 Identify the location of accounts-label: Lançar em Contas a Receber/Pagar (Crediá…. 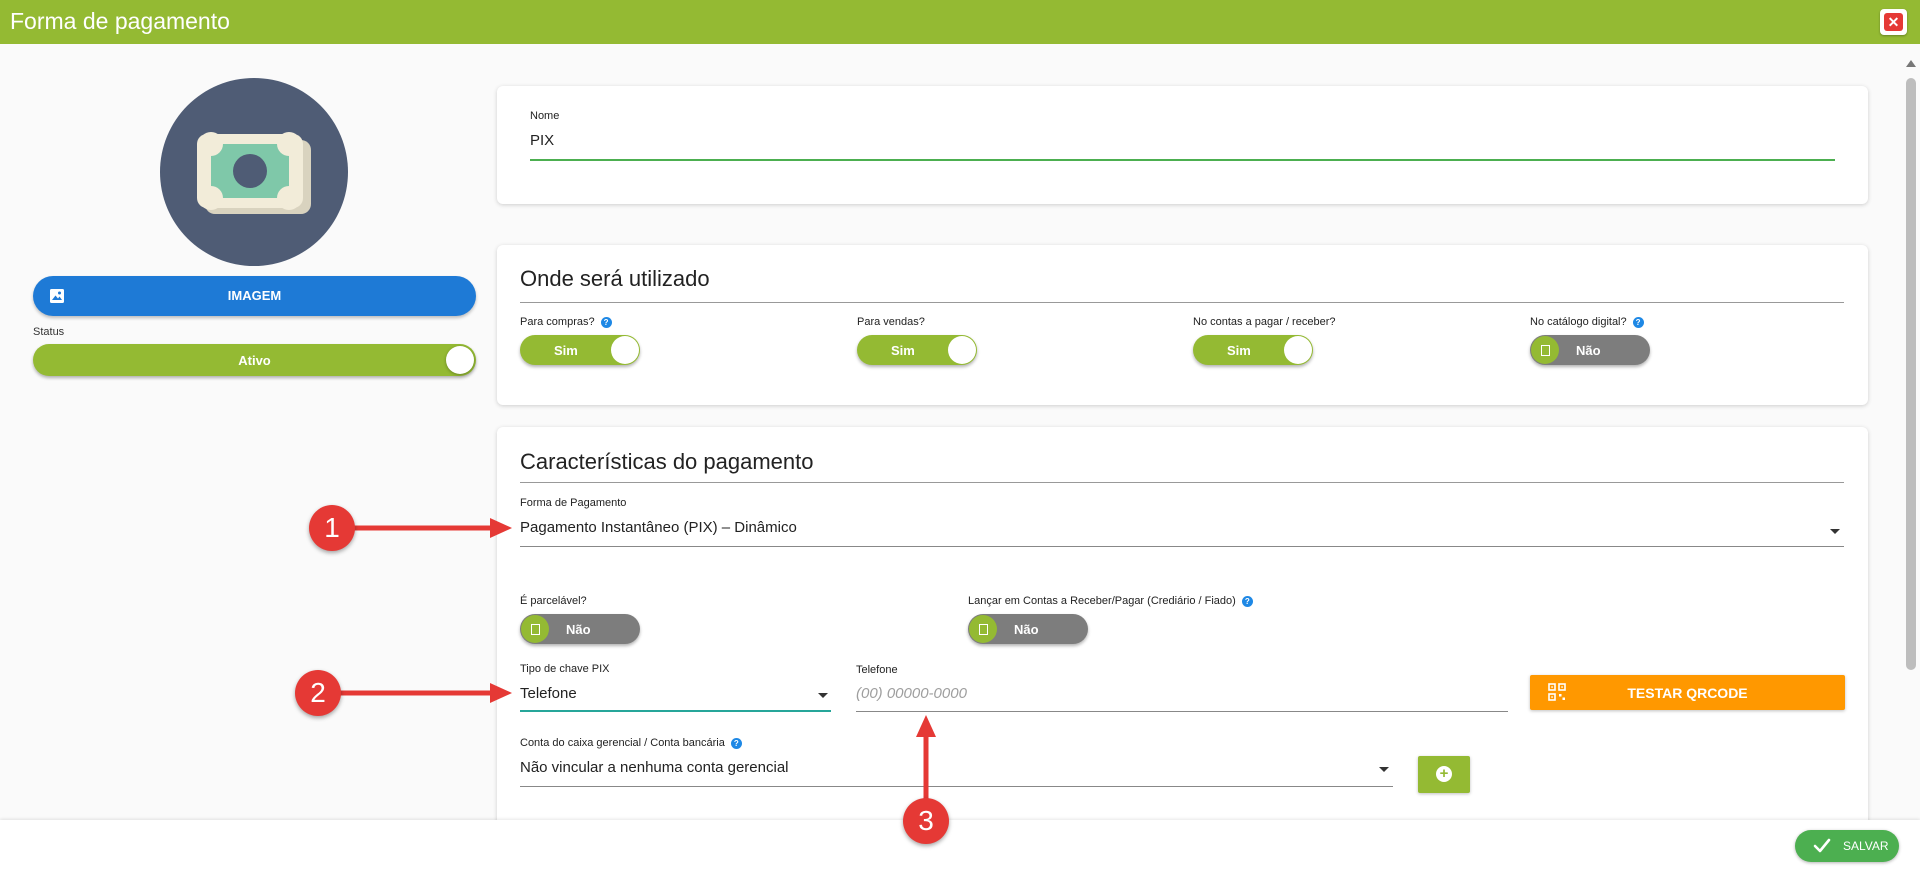
(1110, 601).